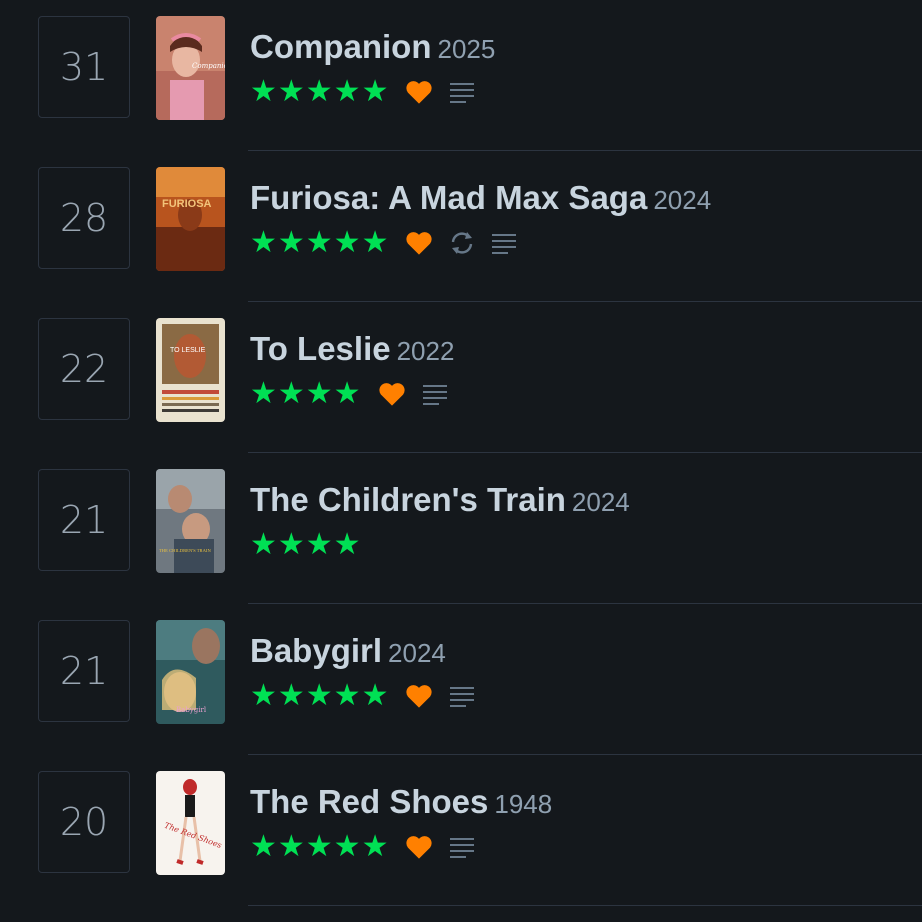 The image size is (922, 922). What do you see at coordinates (462, 243) in the screenshot?
I see `rewatch-icon` at bounding box center [462, 243].